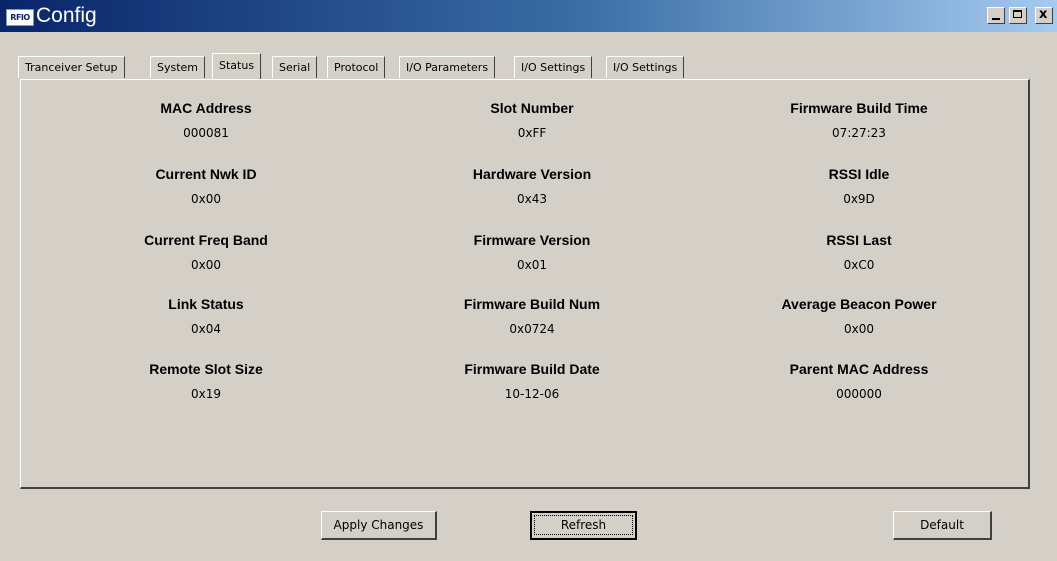 The width and height of the screenshot is (1057, 561). I want to click on tab-io-settings-1: I/O Settings, so click(553, 67).